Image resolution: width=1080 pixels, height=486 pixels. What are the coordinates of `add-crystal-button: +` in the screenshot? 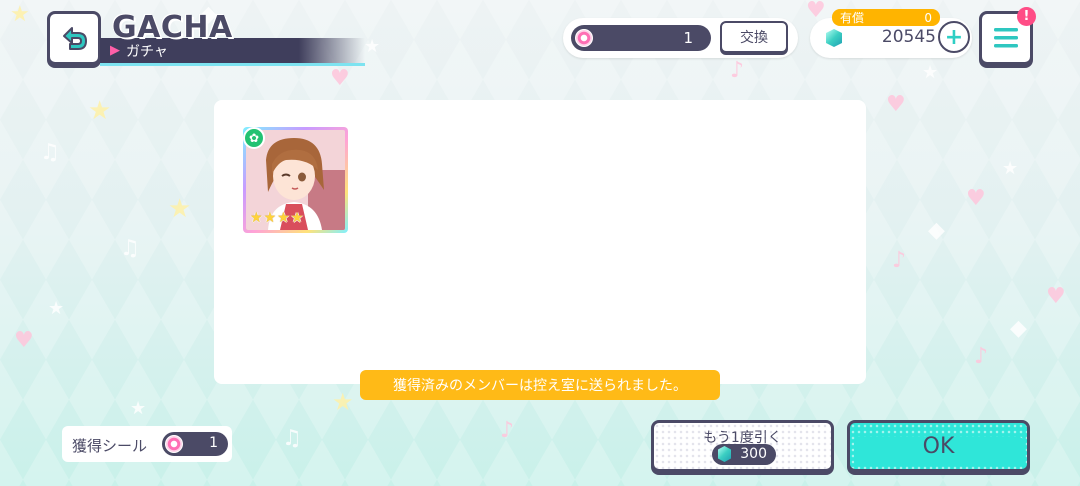 It's located at (954, 37).